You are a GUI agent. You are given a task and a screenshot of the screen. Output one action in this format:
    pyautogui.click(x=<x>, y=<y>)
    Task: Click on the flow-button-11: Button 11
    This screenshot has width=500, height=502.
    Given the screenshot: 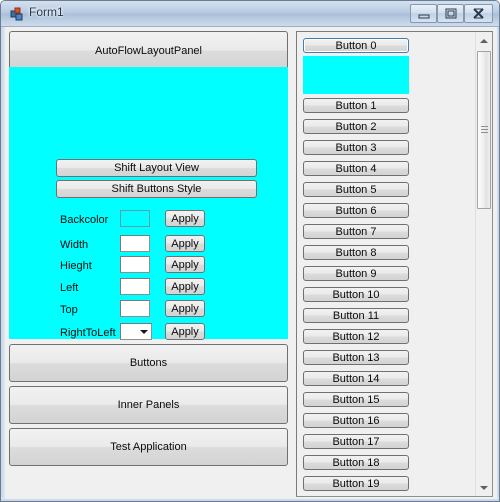 What is the action you would take?
    pyautogui.click(x=356, y=315)
    